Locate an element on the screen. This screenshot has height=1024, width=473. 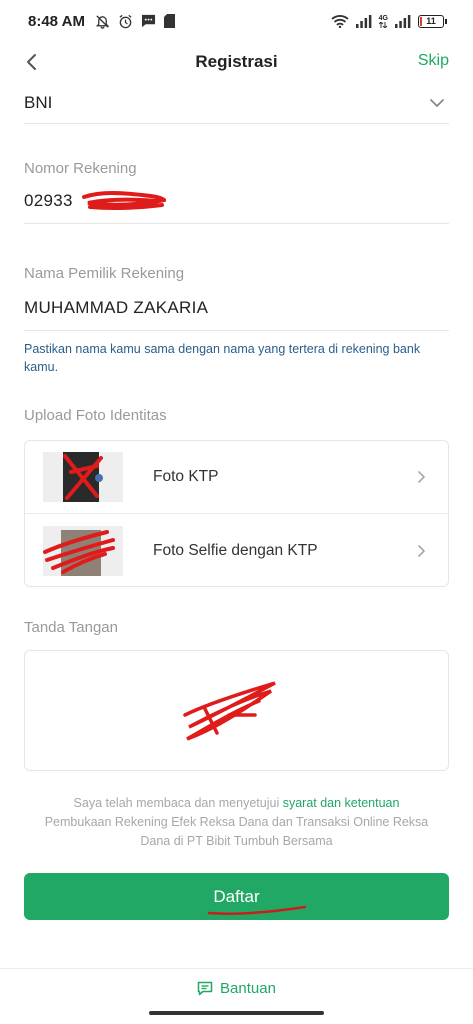
bank-select: BNI is located at coordinates (236, 103).